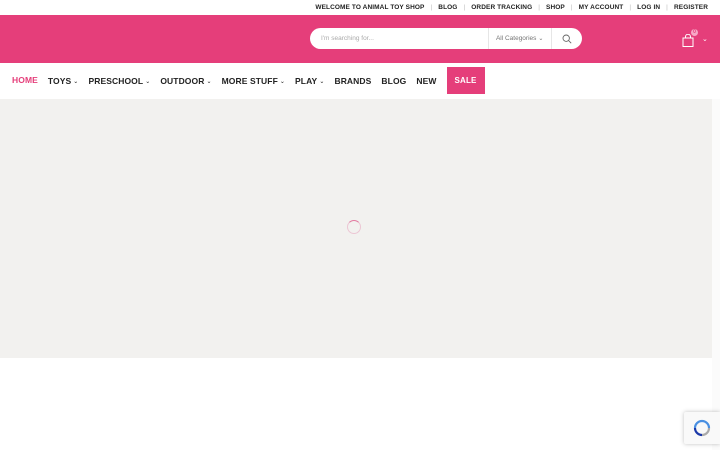  I want to click on topbar-link-order-tracking: ORDER TRACKING, so click(501, 7).